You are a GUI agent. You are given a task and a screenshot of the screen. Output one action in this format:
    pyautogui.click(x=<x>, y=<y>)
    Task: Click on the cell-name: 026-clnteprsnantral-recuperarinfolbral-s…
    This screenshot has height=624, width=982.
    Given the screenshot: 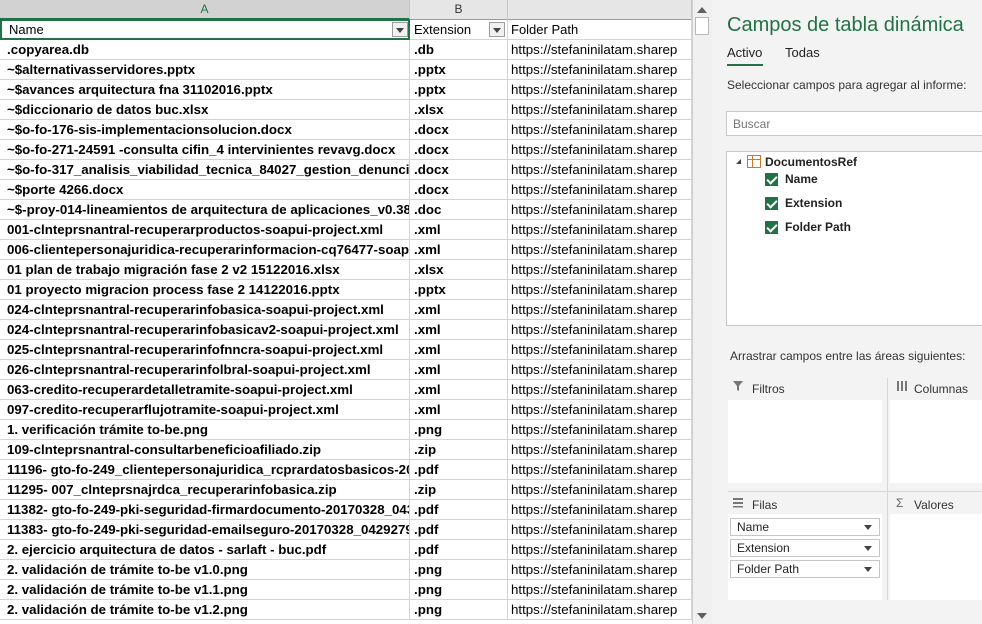 What is the action you would take?
    pyautogui.click(x=205, y=370)
    